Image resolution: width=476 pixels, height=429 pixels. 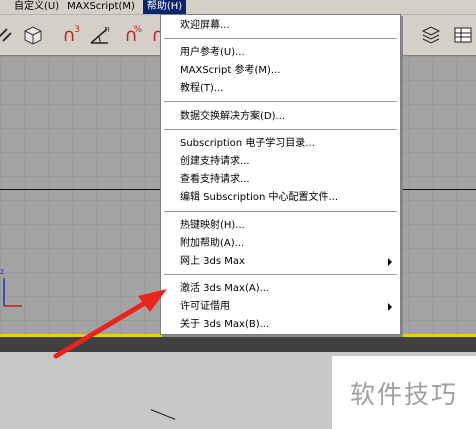 What do you see at coordinates (431, 35) in the screenshot?
I see `layer-manager-icon` at bounding box center [431, 35].